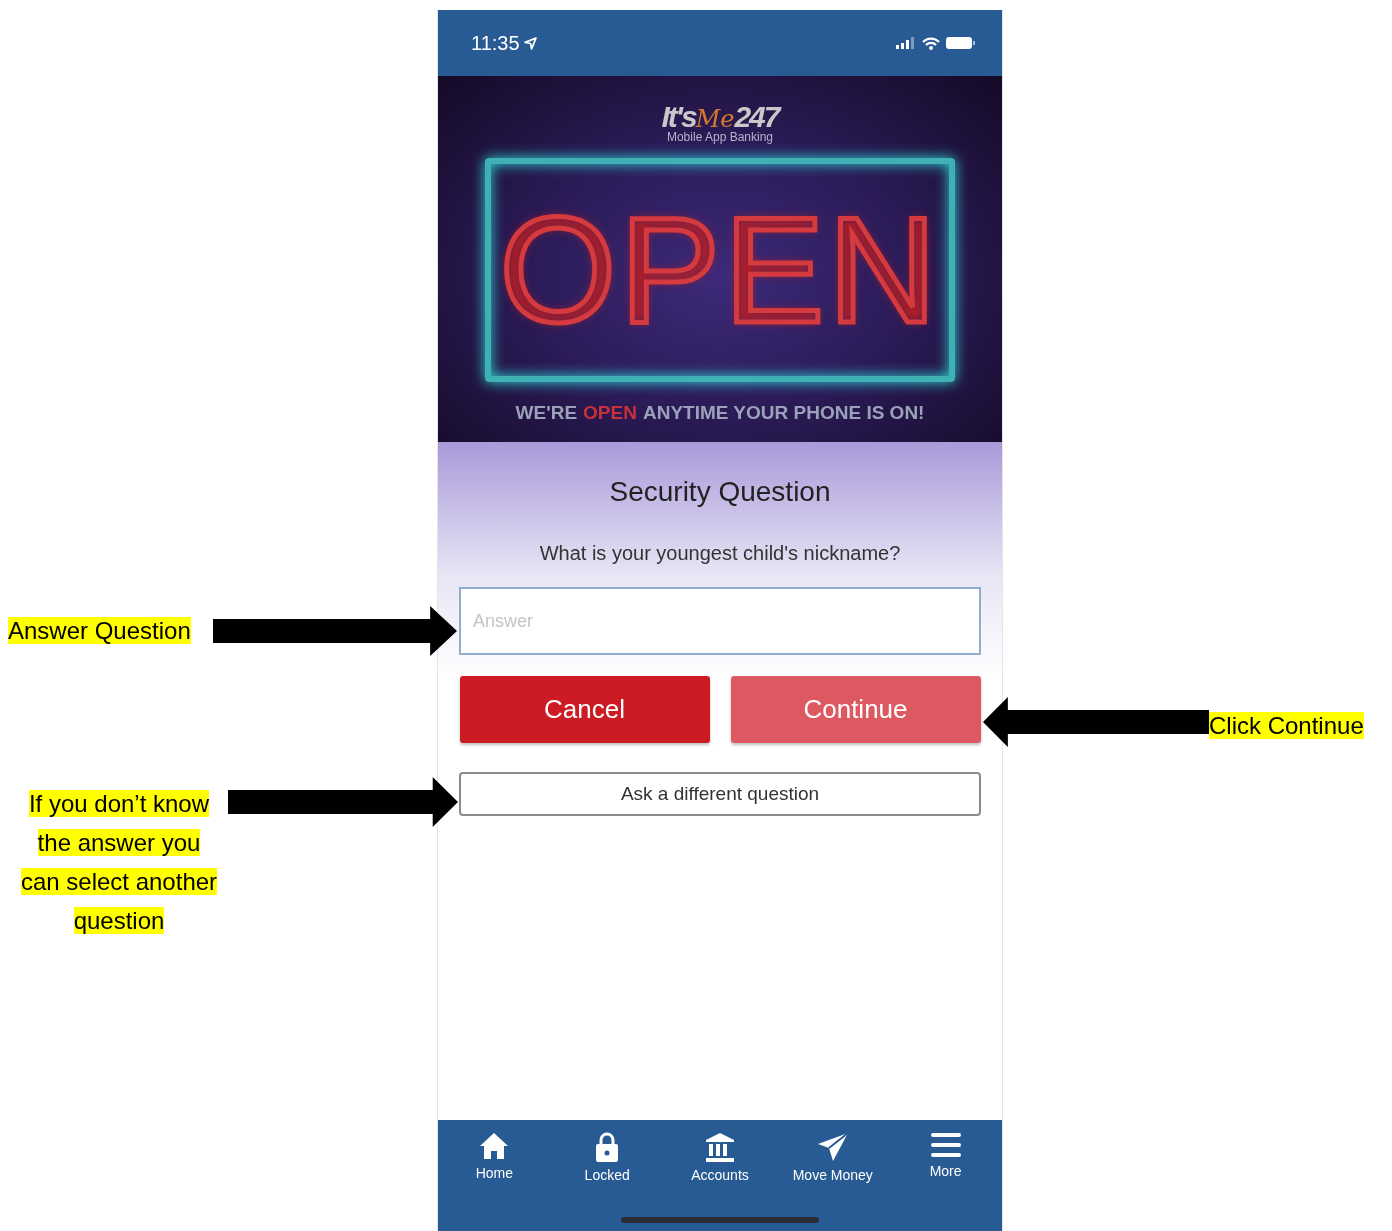 Image resolution: width=1392 pixels, height=1231 pixels. Describe the element at coordinates (720, 794) in the screenshot. I see `different-question-button: Ask a different question` at that location.